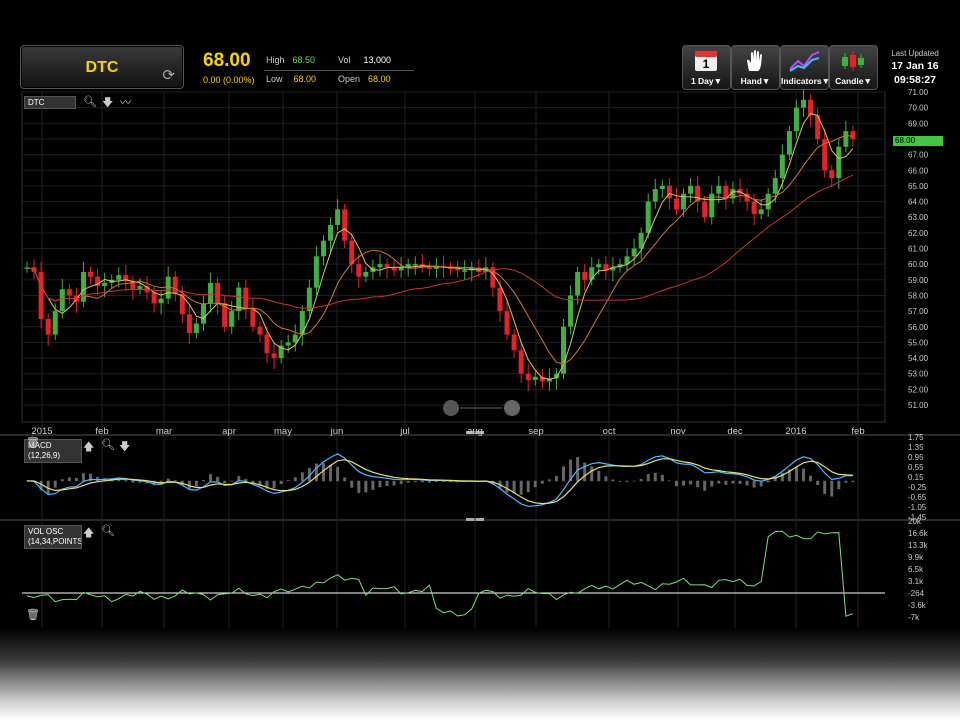 This screenshot has width=960, height=720. What do you see at coordinates (125, 102) in the screenshot?
I see `line-style-icon: 〰` at bounding box center [125, 102].